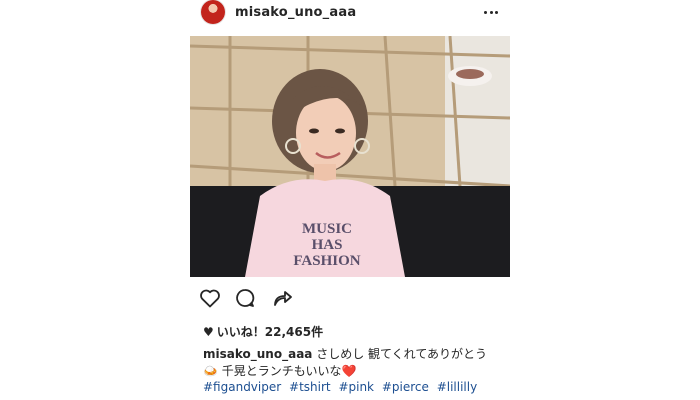 This screenshot has height=400, width=700. I want to click on hashtag-link: #tshirt, so click(310, 387).